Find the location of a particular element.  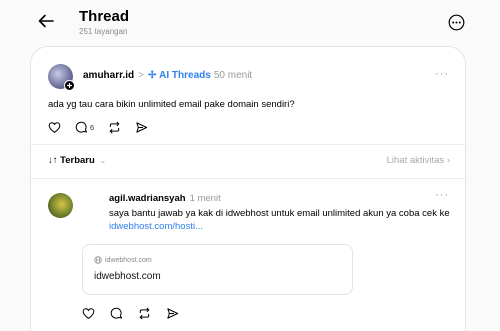

chevron-down-icon: ⌄ is located at coordinates (103, 160).